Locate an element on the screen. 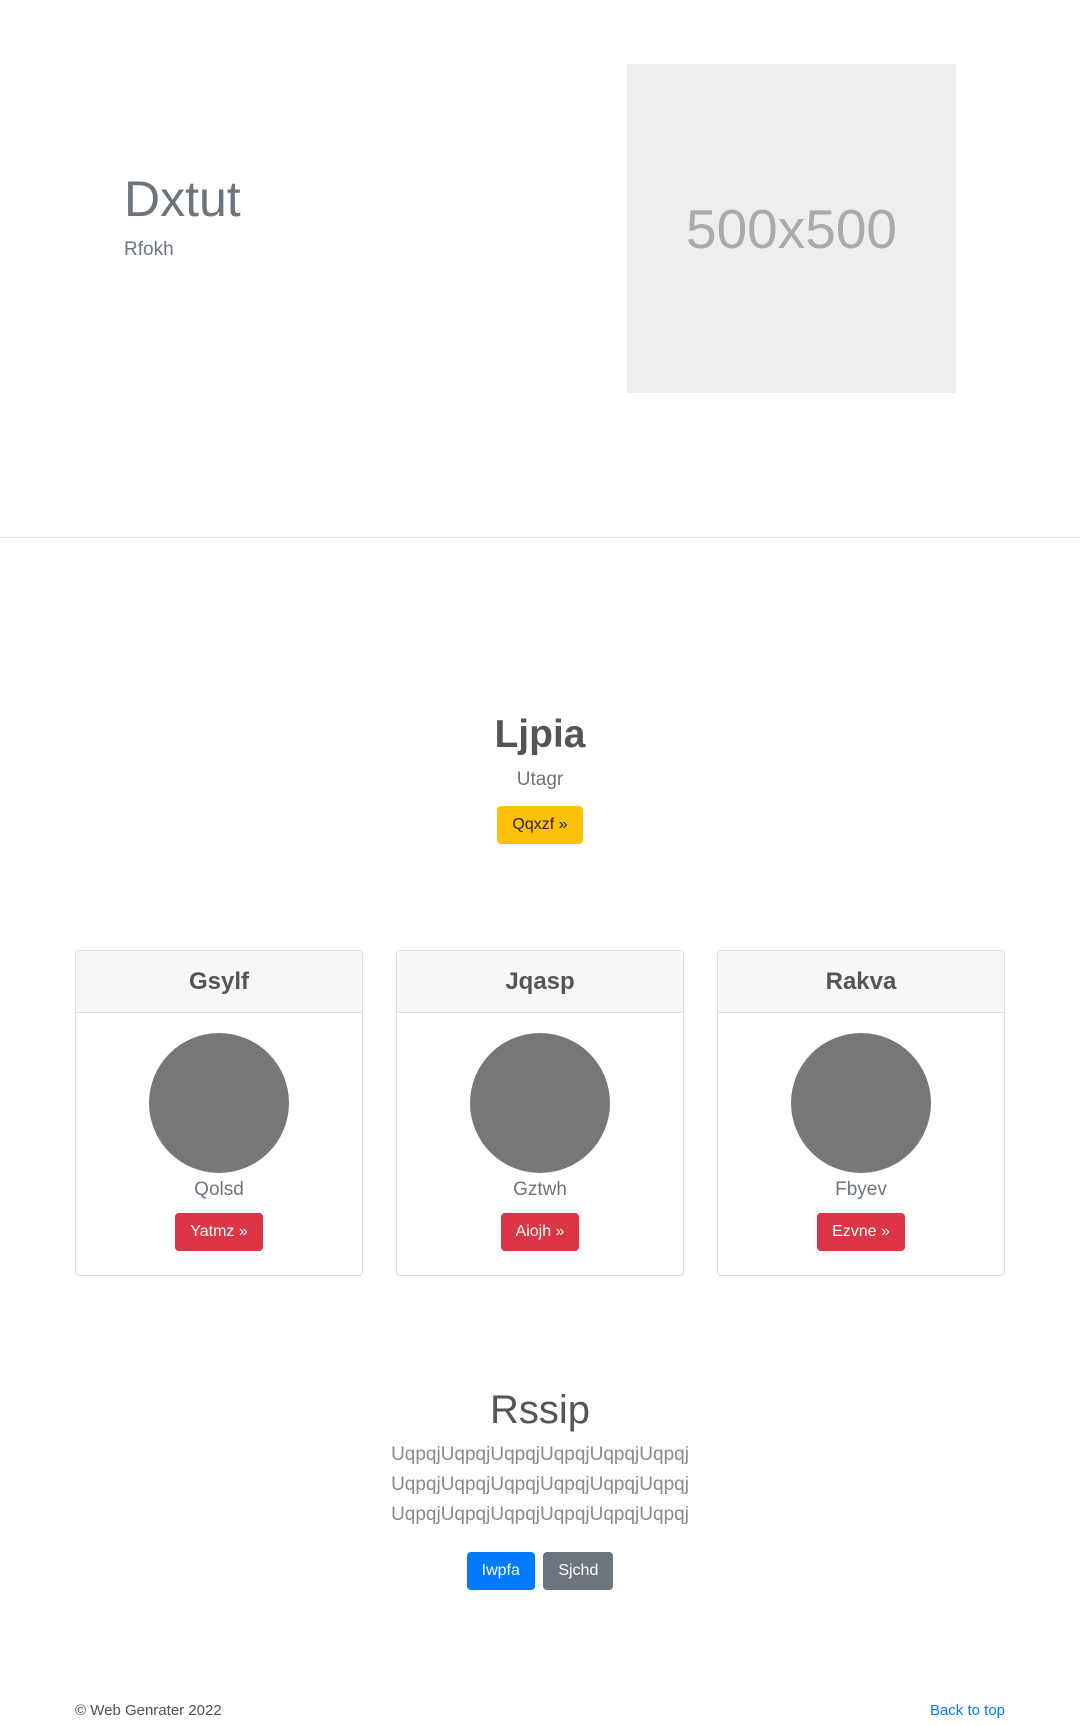 The width and height of the screenshot is (1080, 1726). card: Gsylf Qolsd Yatmz » is located at coordinates (219, 1113).